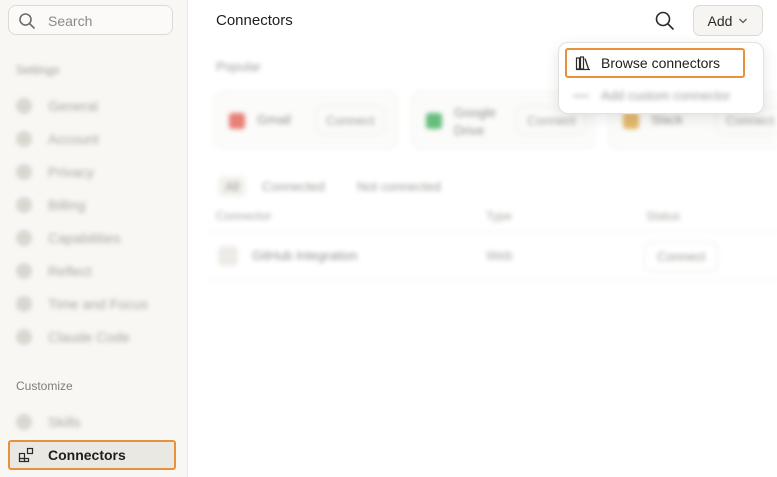 This screenshot has height=477, width=777. Describe the element at coordinates (238, 66) in the screenshot. I see `popular-label: Popular` at that location.